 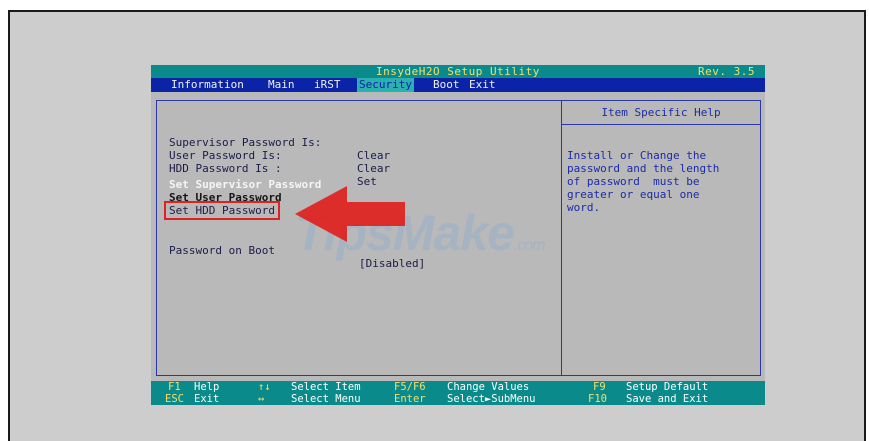 What do you see at coordinates (207, 399) in the screenshot?
I see `key-esc-desc: Exit` at bounding box center [207, 399].